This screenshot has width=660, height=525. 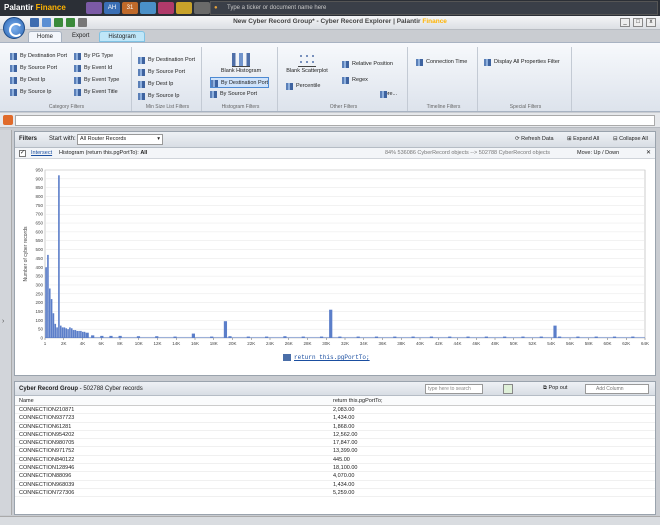 I want to click on expand-all-button: ⊞ Expand All, so click(x=583, y=139).